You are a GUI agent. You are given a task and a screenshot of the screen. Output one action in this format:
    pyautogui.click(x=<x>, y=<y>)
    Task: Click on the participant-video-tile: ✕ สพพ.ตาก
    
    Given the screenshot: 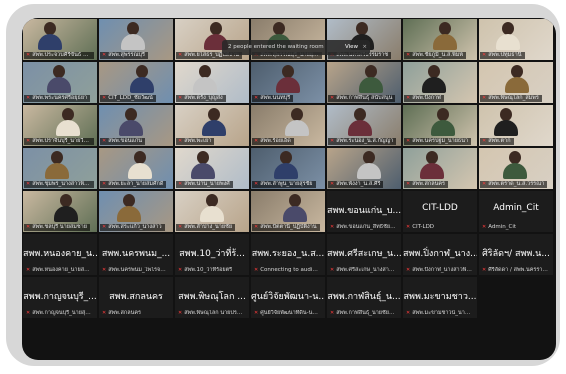 What is the action you would take?
    pyautogui.click(x=516, y=125)
    